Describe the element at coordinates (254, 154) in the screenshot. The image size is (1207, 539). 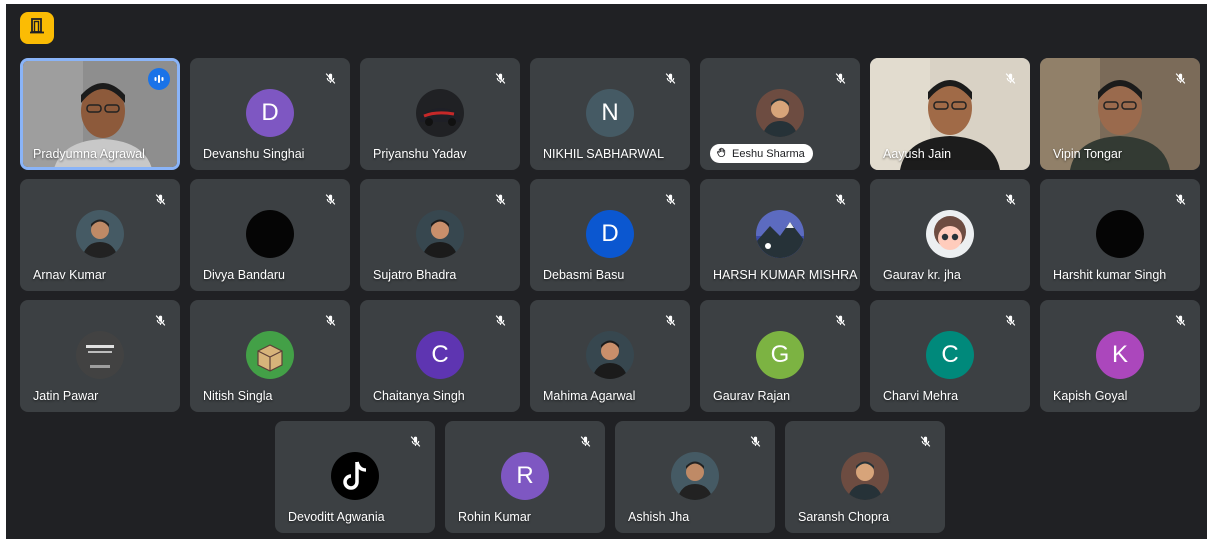
I see `participant-name: Devanshu Singhai` at that location.